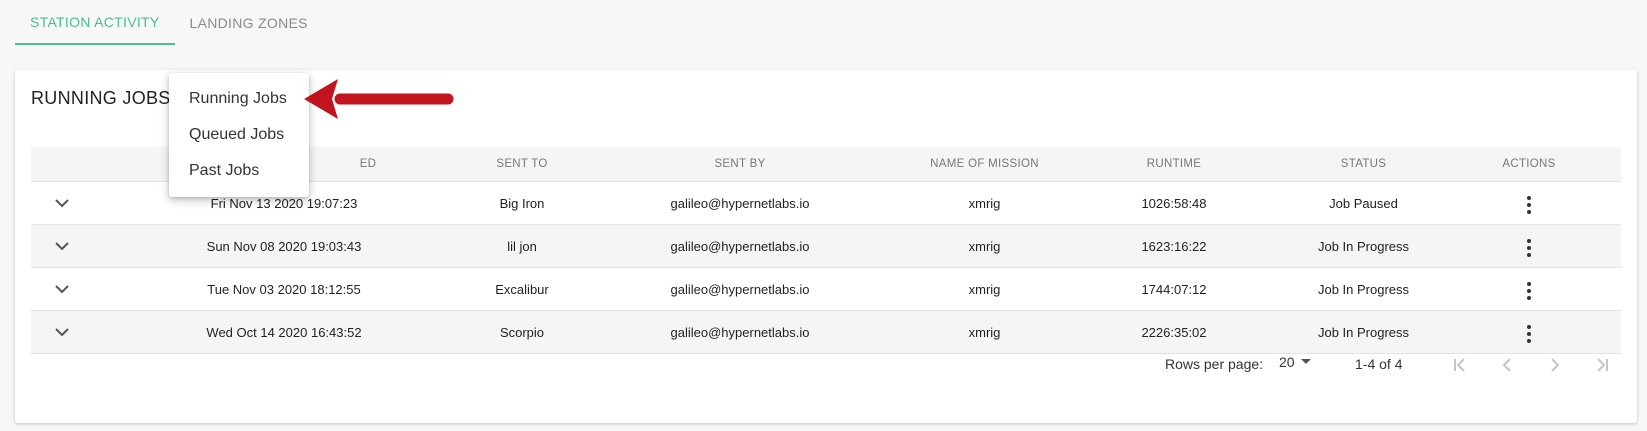  Describe the element at coordinates (522, 203) in the screenshot. I see `cell-sent-to: Big Iron` at that location.